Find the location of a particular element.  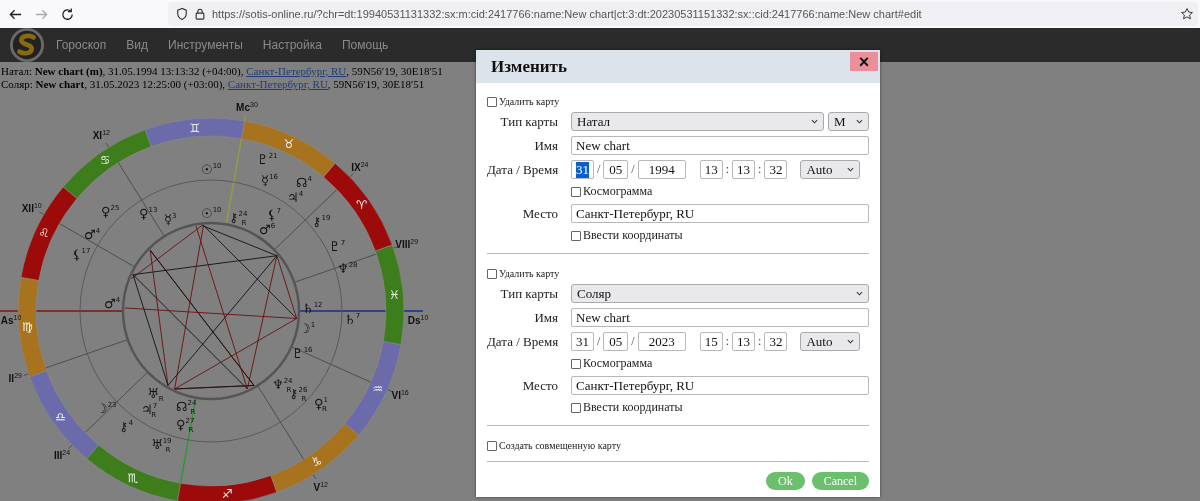

menu-item: Инструменты is located at coordinates (205, 45).